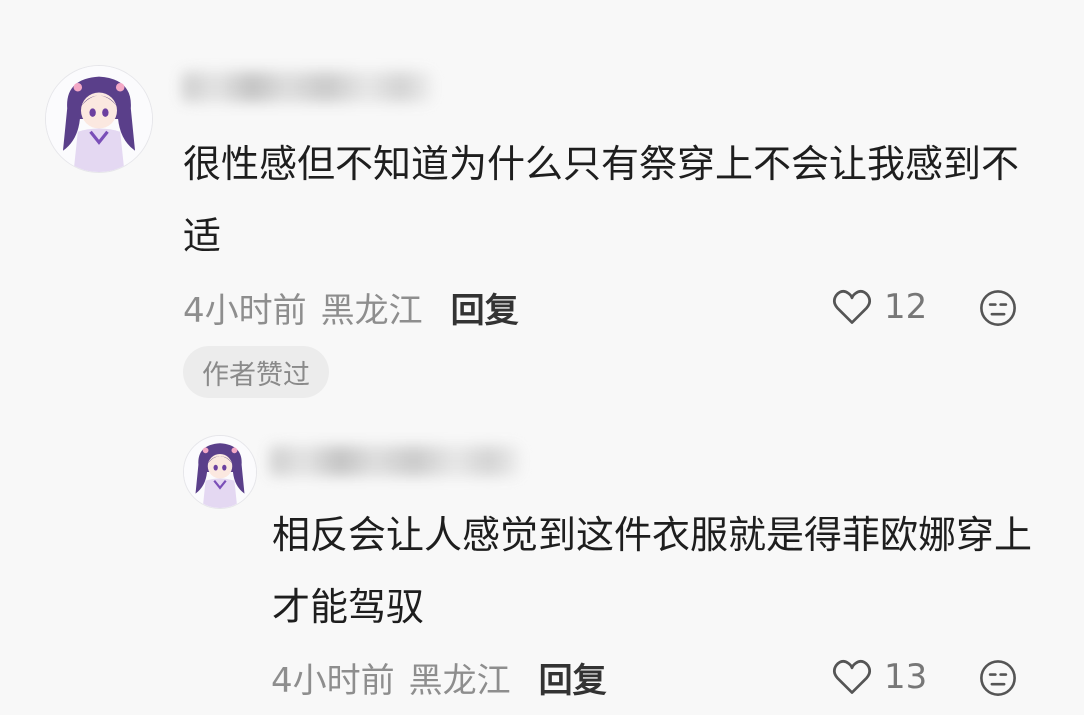  I want to click on like-count: 13, so click(906, 677).